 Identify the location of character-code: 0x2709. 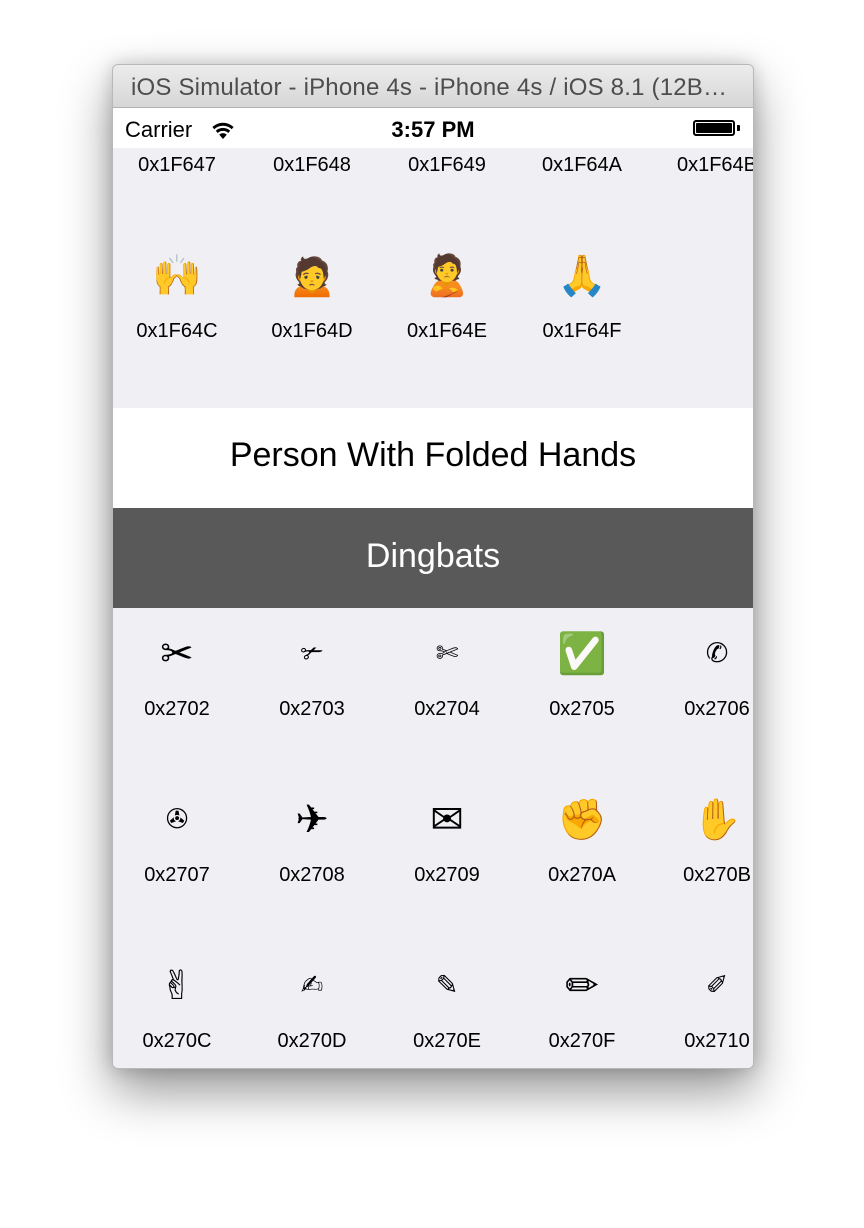
(447, 875).